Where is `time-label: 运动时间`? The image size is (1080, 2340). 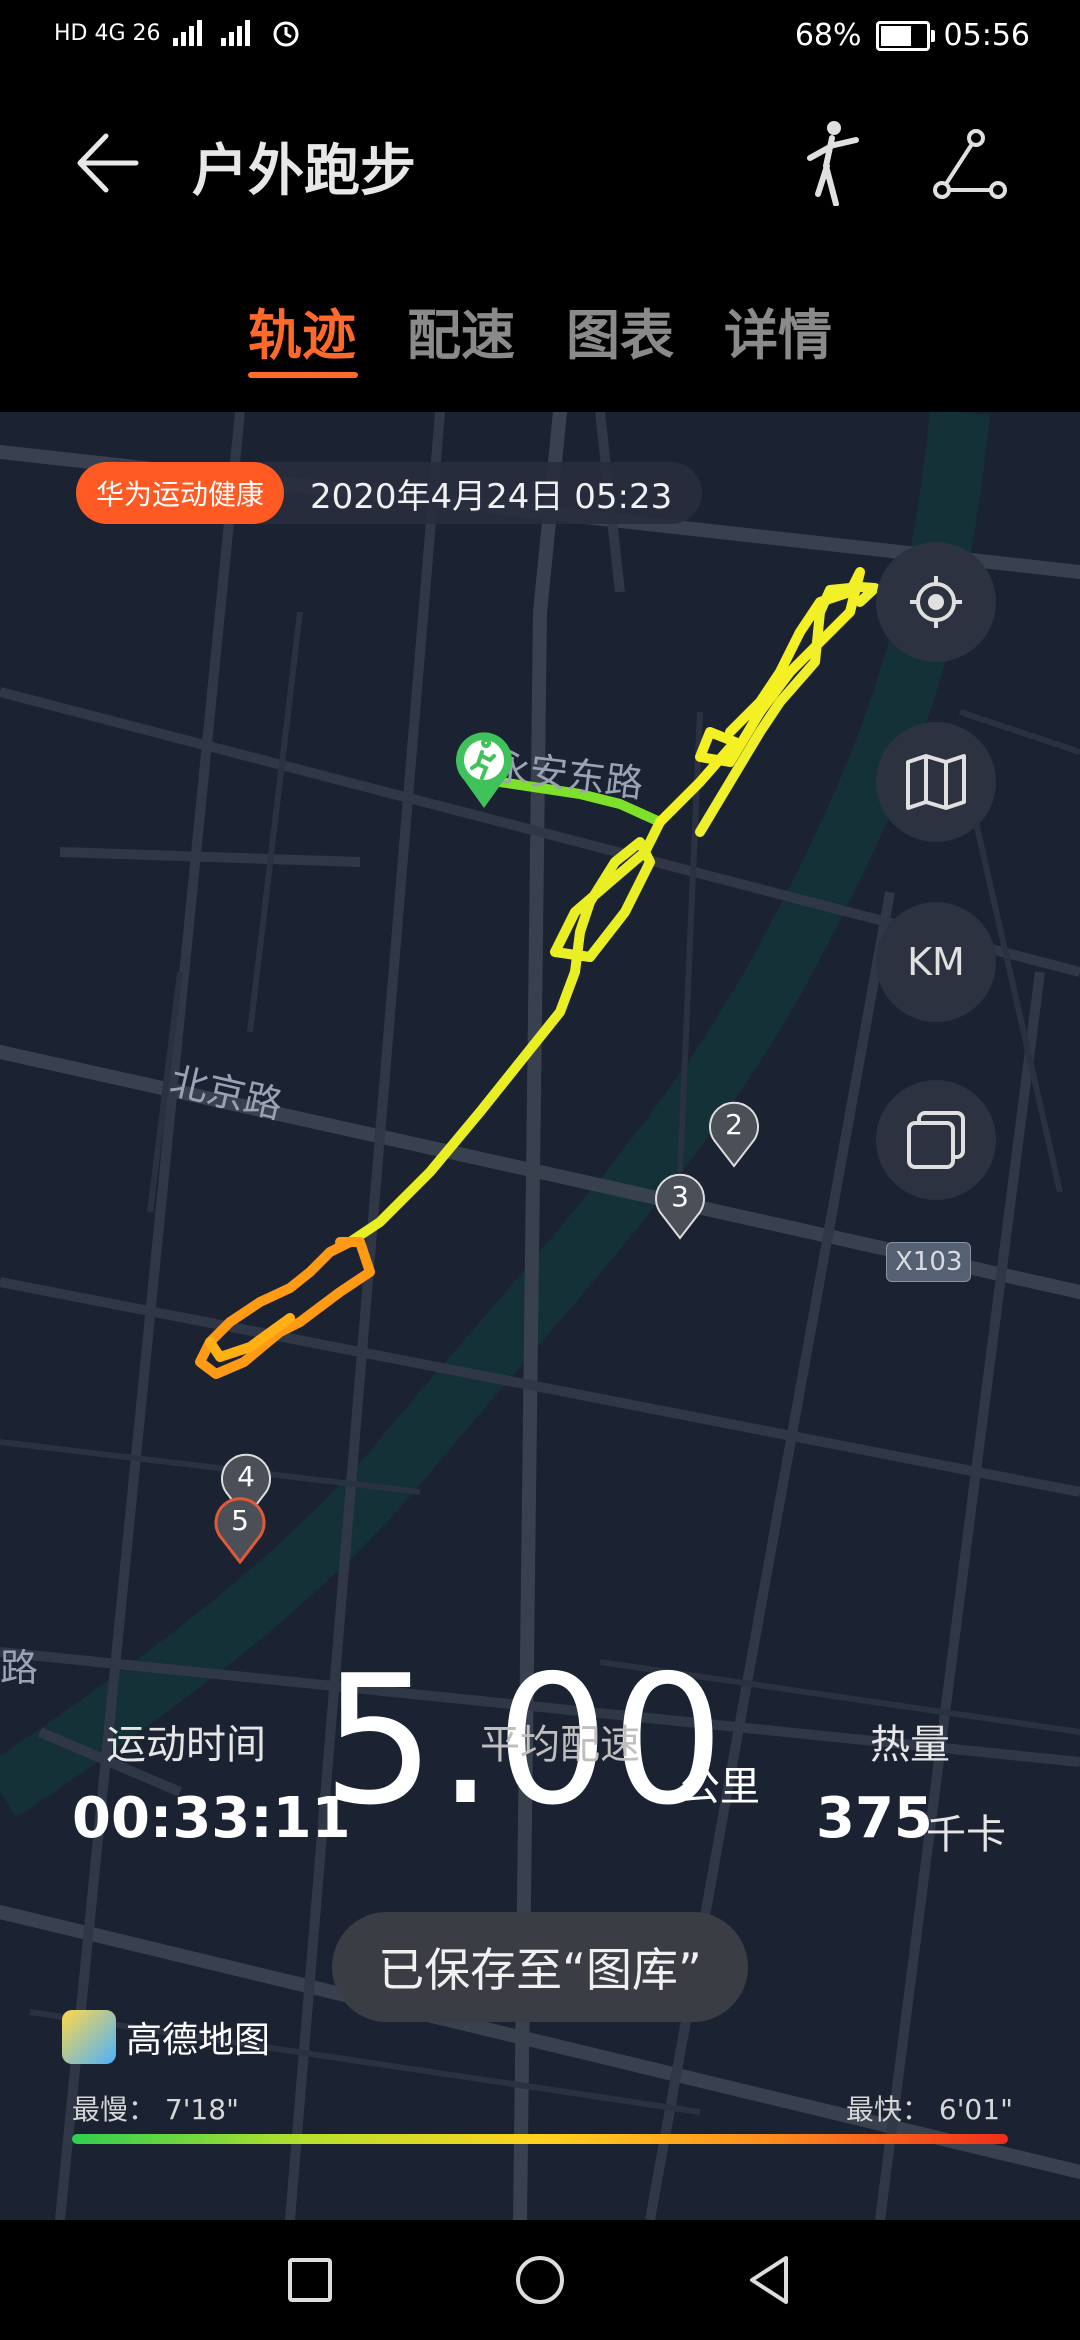 time-label: 运动时间 is located at coordinates (186, 1745).